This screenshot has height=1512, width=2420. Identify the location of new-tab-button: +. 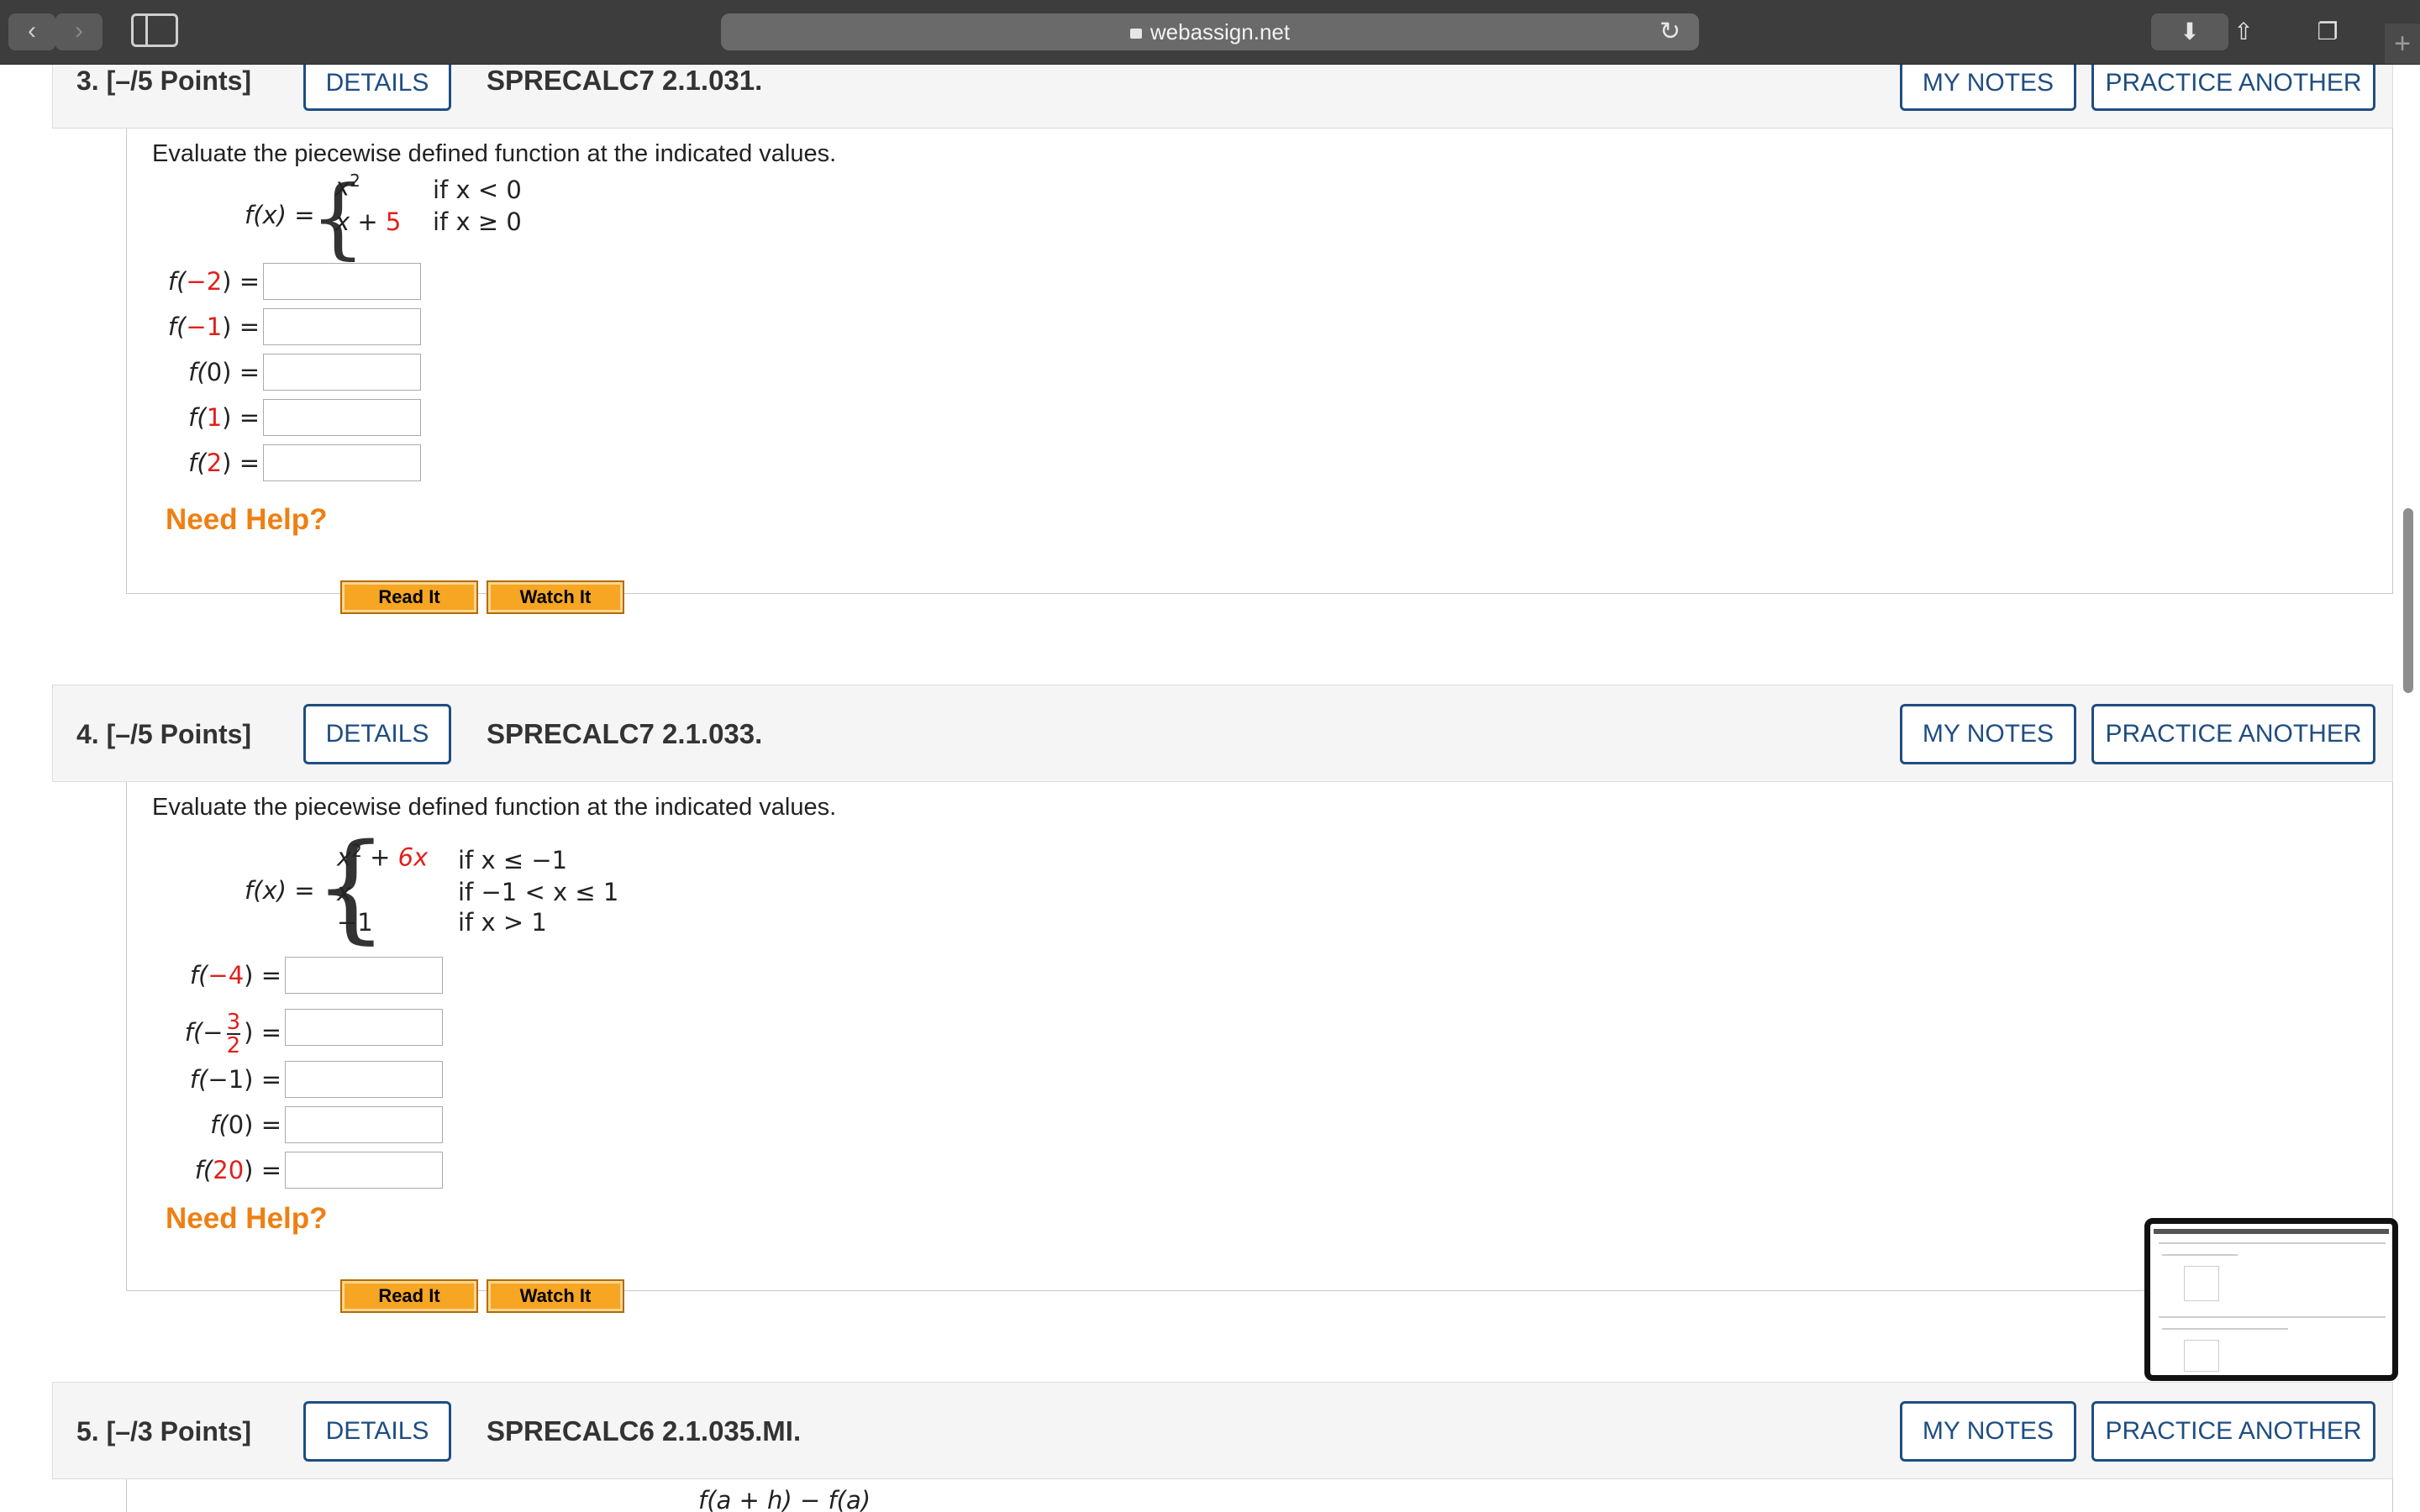
(2402, 44).